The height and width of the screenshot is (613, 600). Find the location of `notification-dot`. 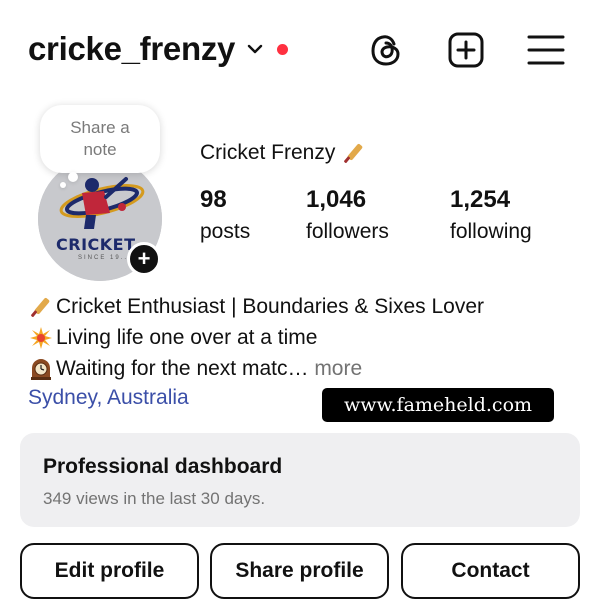

notification-dot is located at coordinates (283, 49).